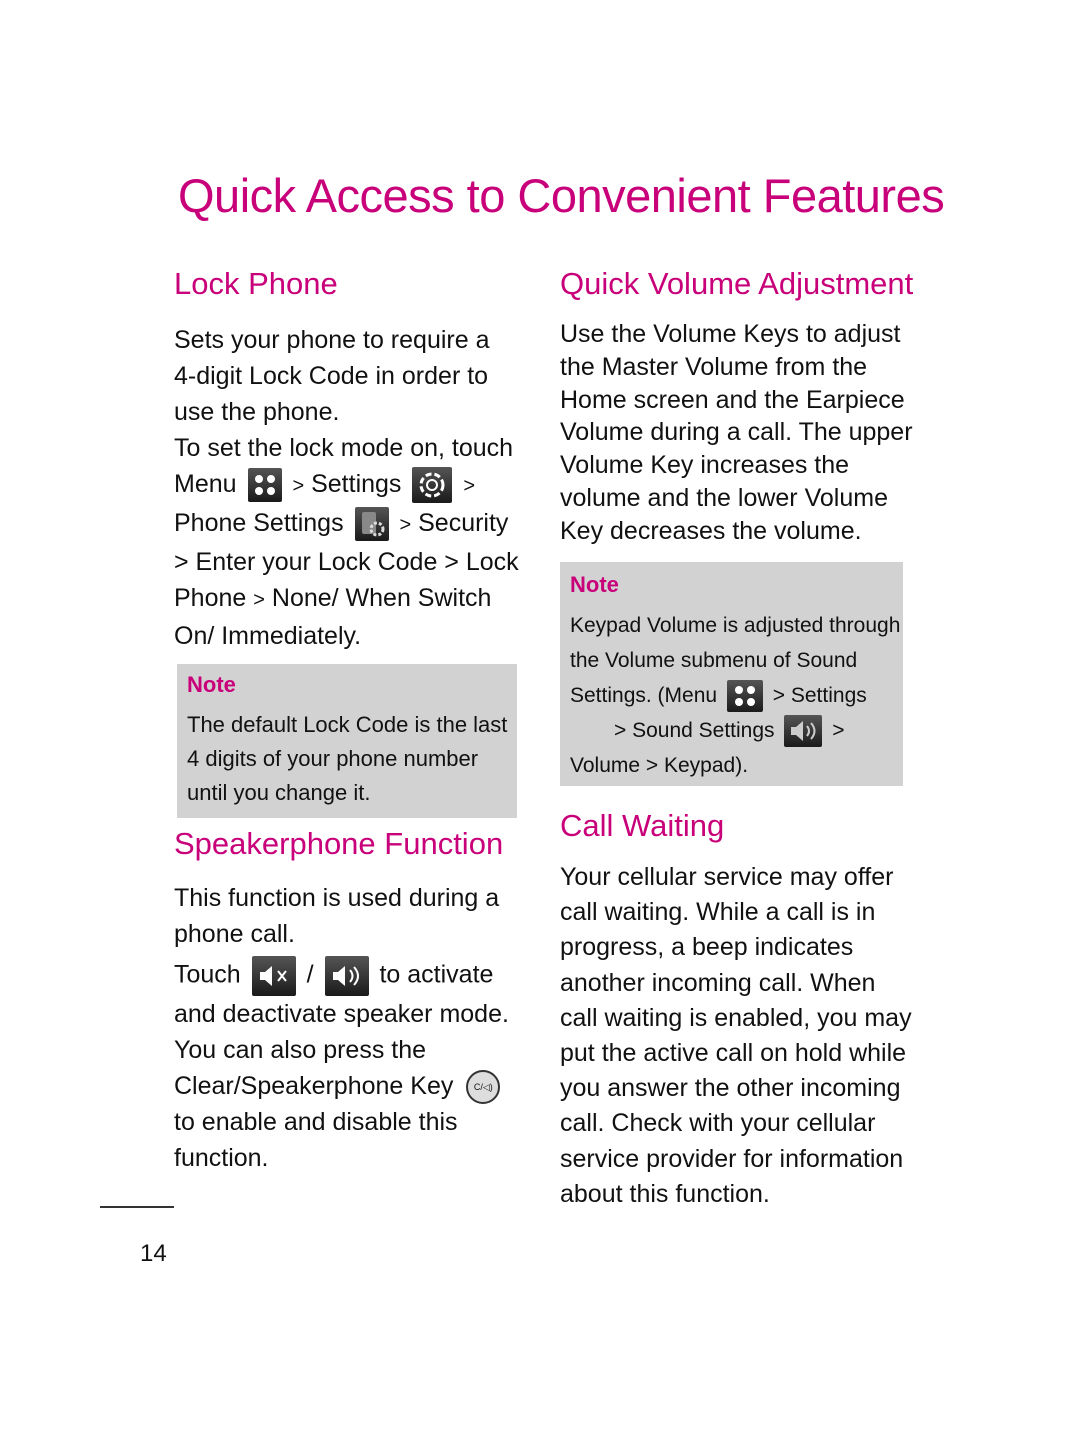 This screenshot has height=1430, width=1080. I want to click on text-line: put the active call on hold while, so click(733, 1053).